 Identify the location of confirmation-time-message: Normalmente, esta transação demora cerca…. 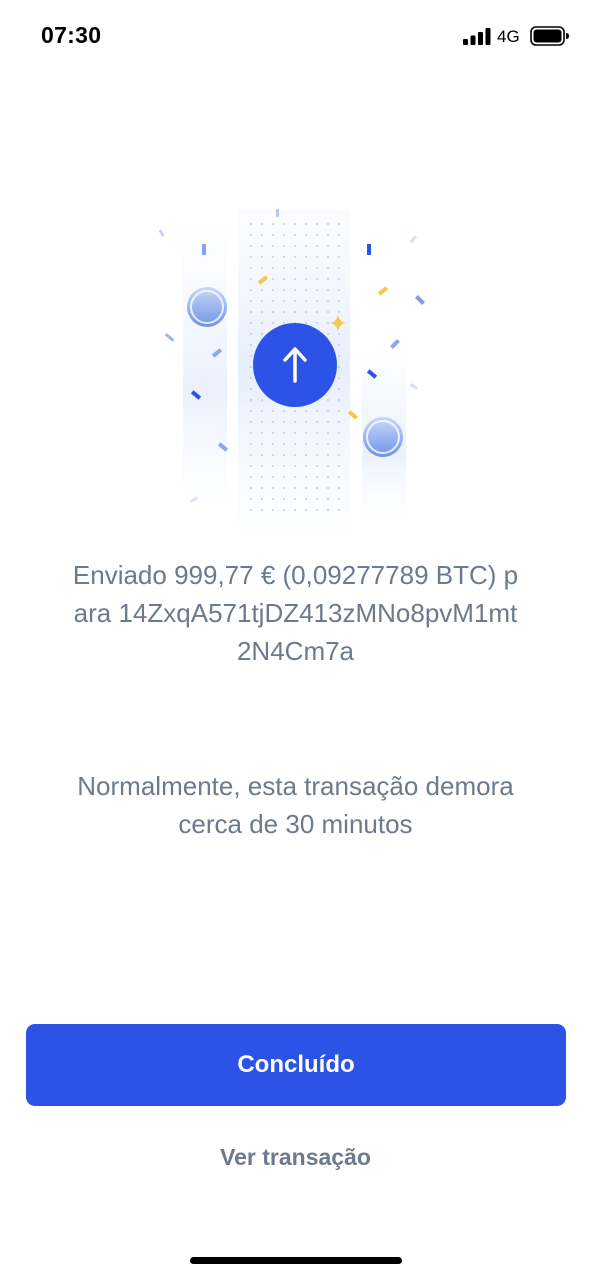
(295, 805).